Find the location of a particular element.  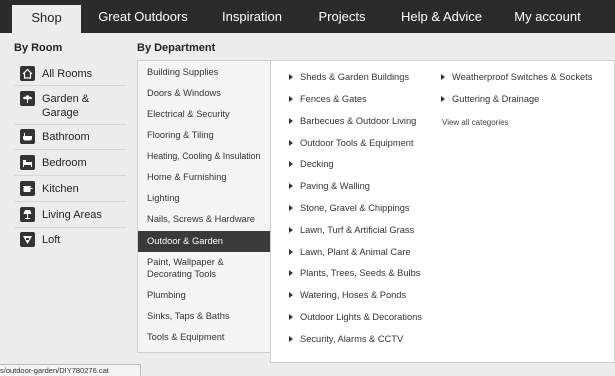

garden-icon is located at coordinates (27, 98).